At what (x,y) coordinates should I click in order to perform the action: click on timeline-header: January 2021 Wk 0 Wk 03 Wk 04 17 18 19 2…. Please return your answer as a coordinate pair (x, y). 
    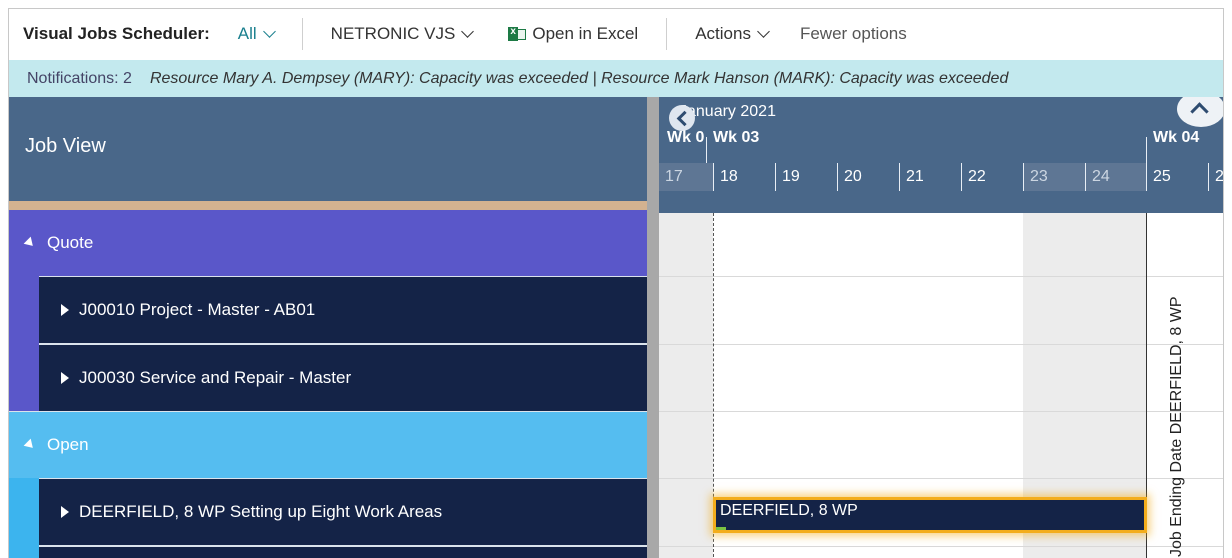
    Looking at the image, I should click on (941, 155).